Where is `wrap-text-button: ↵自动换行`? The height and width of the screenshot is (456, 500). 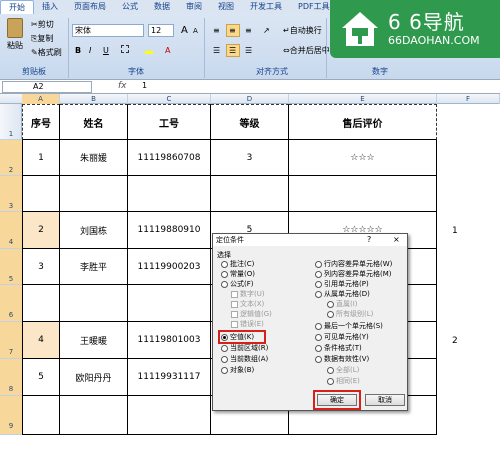 wrap-text-button: ↵自动换行 is located at coordinates (302, 30).